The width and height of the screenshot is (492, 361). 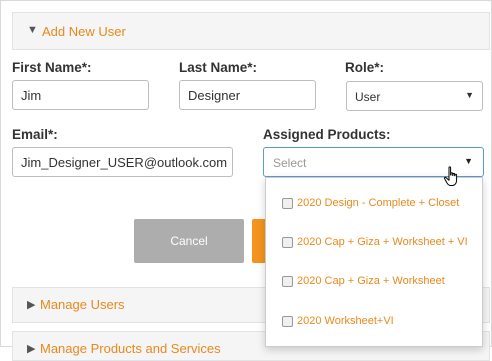 I want to click on add-new-user-header: ▼ Add New User, so click(x=251, y=31).